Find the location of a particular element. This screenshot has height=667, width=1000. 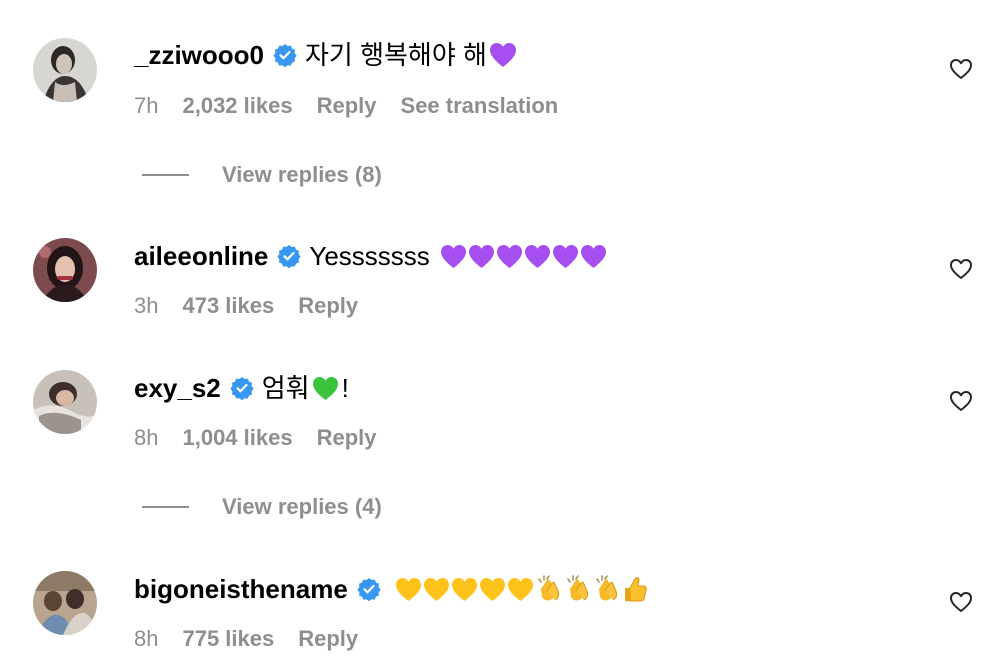

comment-time: 3h is located at coordinates (146, 305).